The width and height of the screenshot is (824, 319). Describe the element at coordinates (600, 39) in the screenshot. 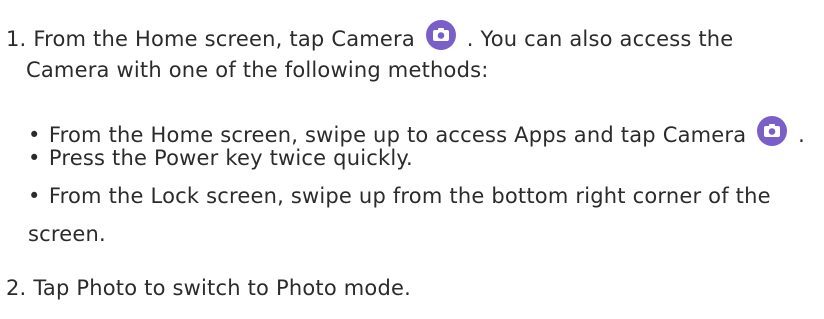

I see `step-1-text-after-icon: . You can also access the` at that location.